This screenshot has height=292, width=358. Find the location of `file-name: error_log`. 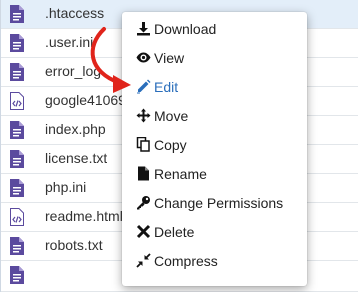

file-name: error_log is located at coordinates (73, 71).